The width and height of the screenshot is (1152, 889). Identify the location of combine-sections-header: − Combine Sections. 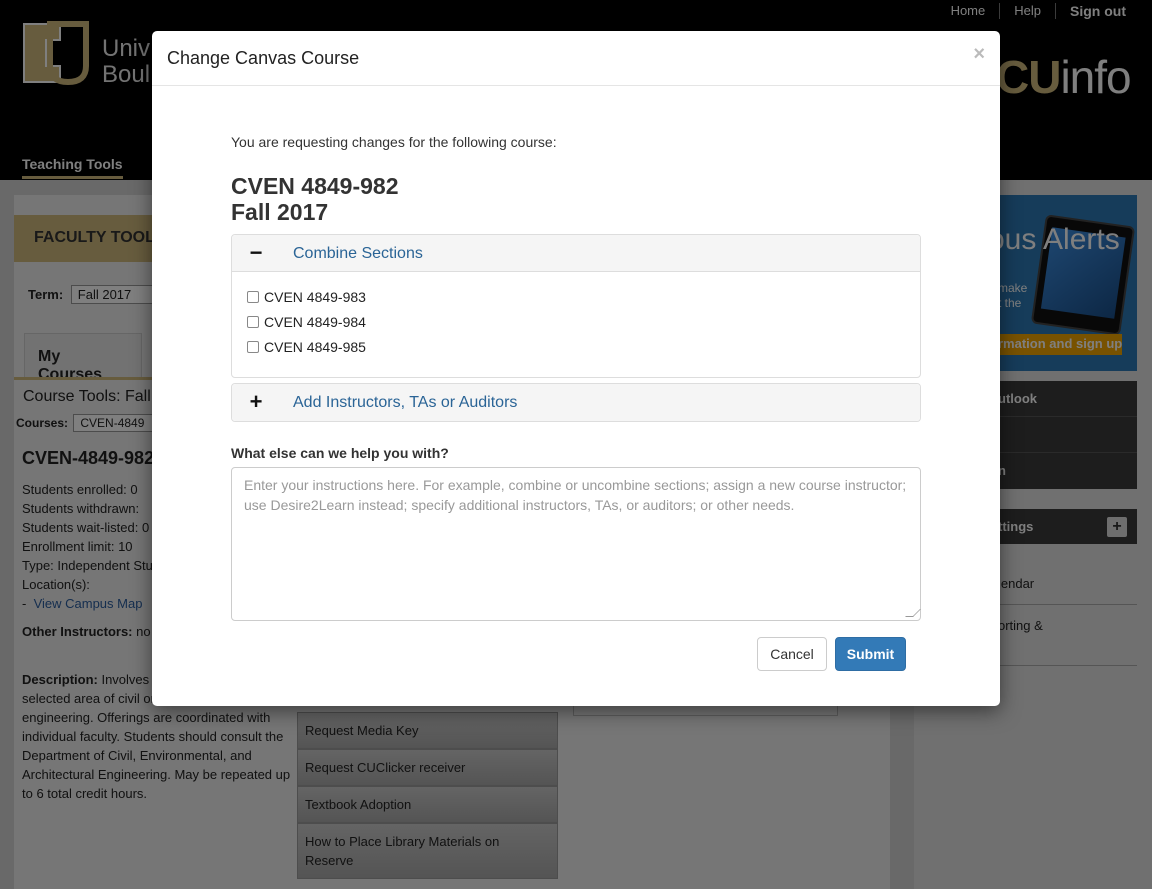
(576, 253).